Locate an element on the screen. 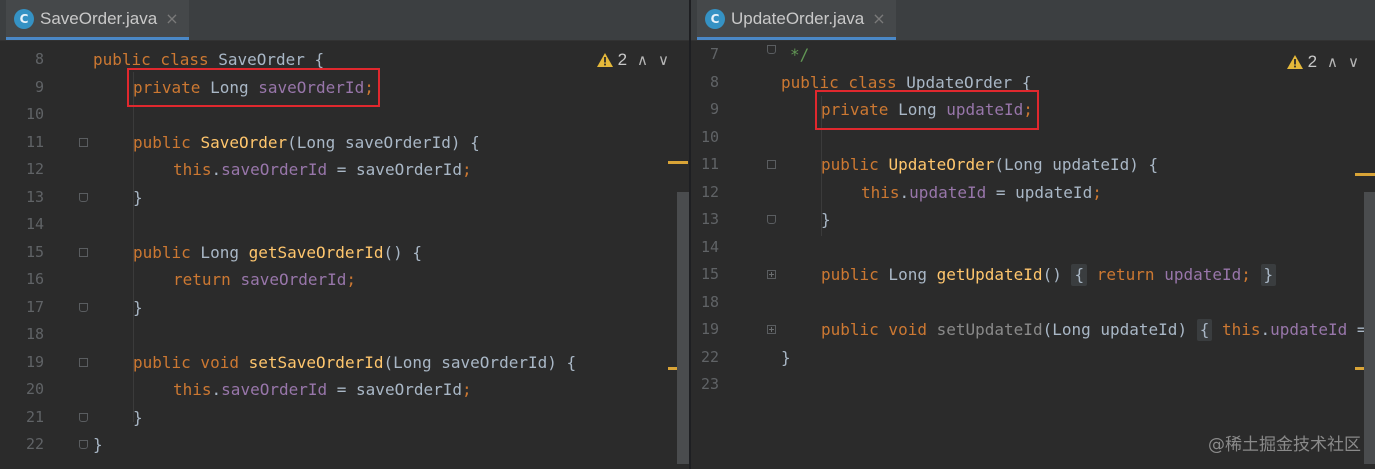  tab-bar: C SaveOrder.java × is located at coordinates (344, 20).